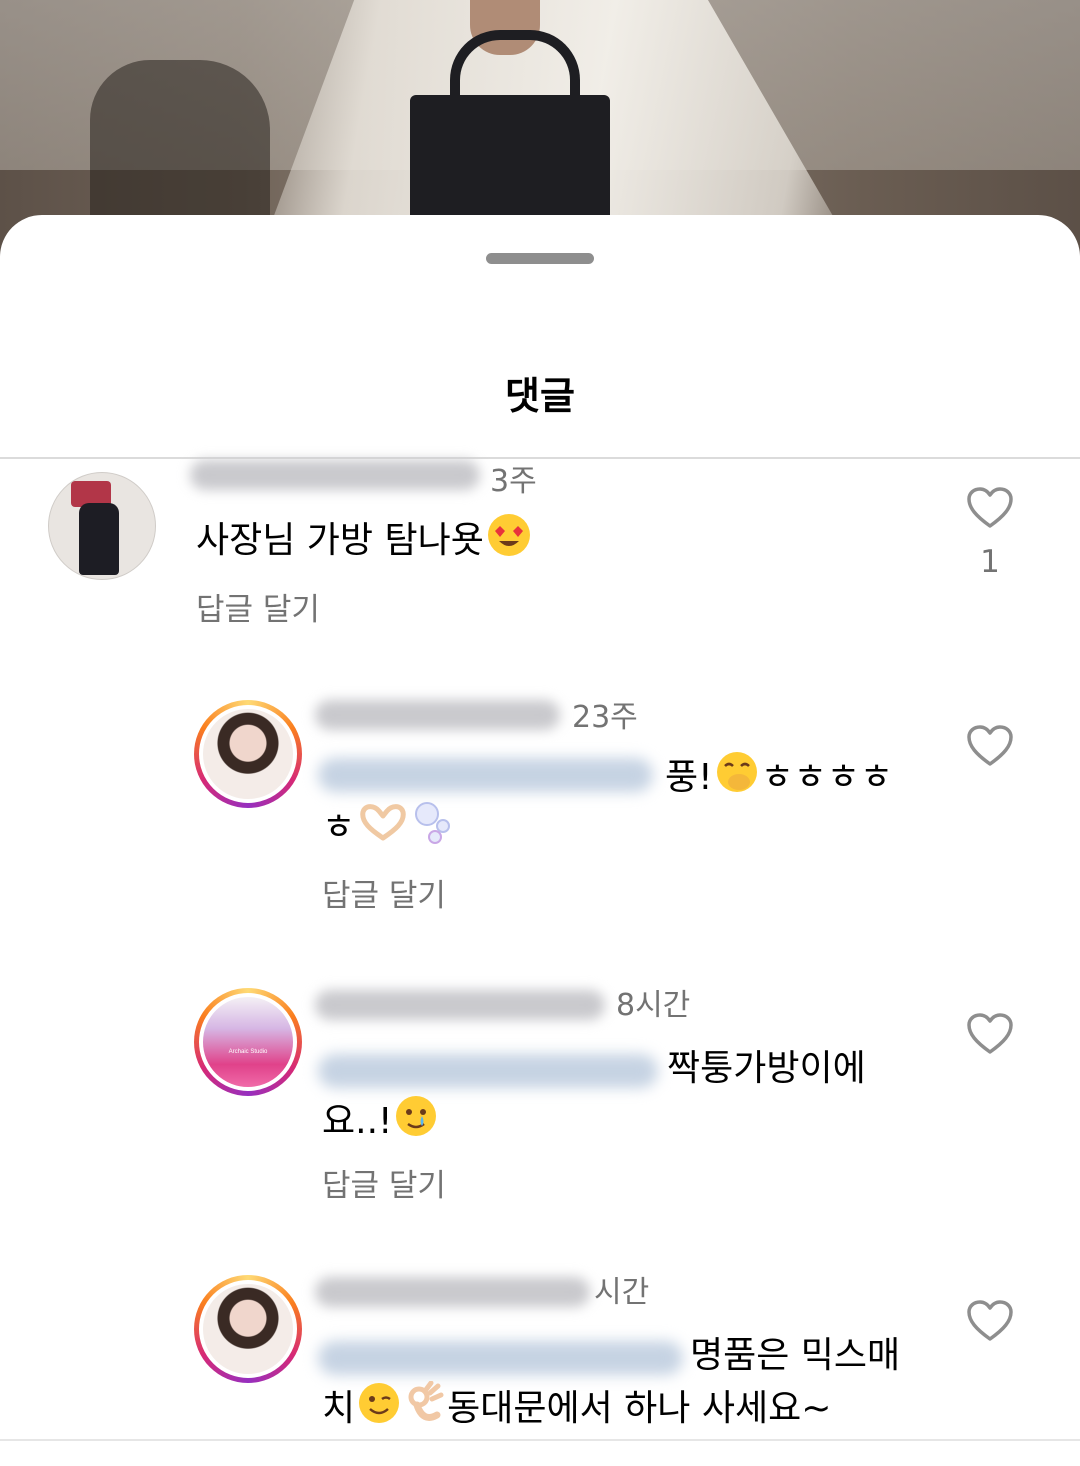 The height and width of the screenshot is (1466, 1080). I want to click on comment-time: 8시간, so click(653, 1005).